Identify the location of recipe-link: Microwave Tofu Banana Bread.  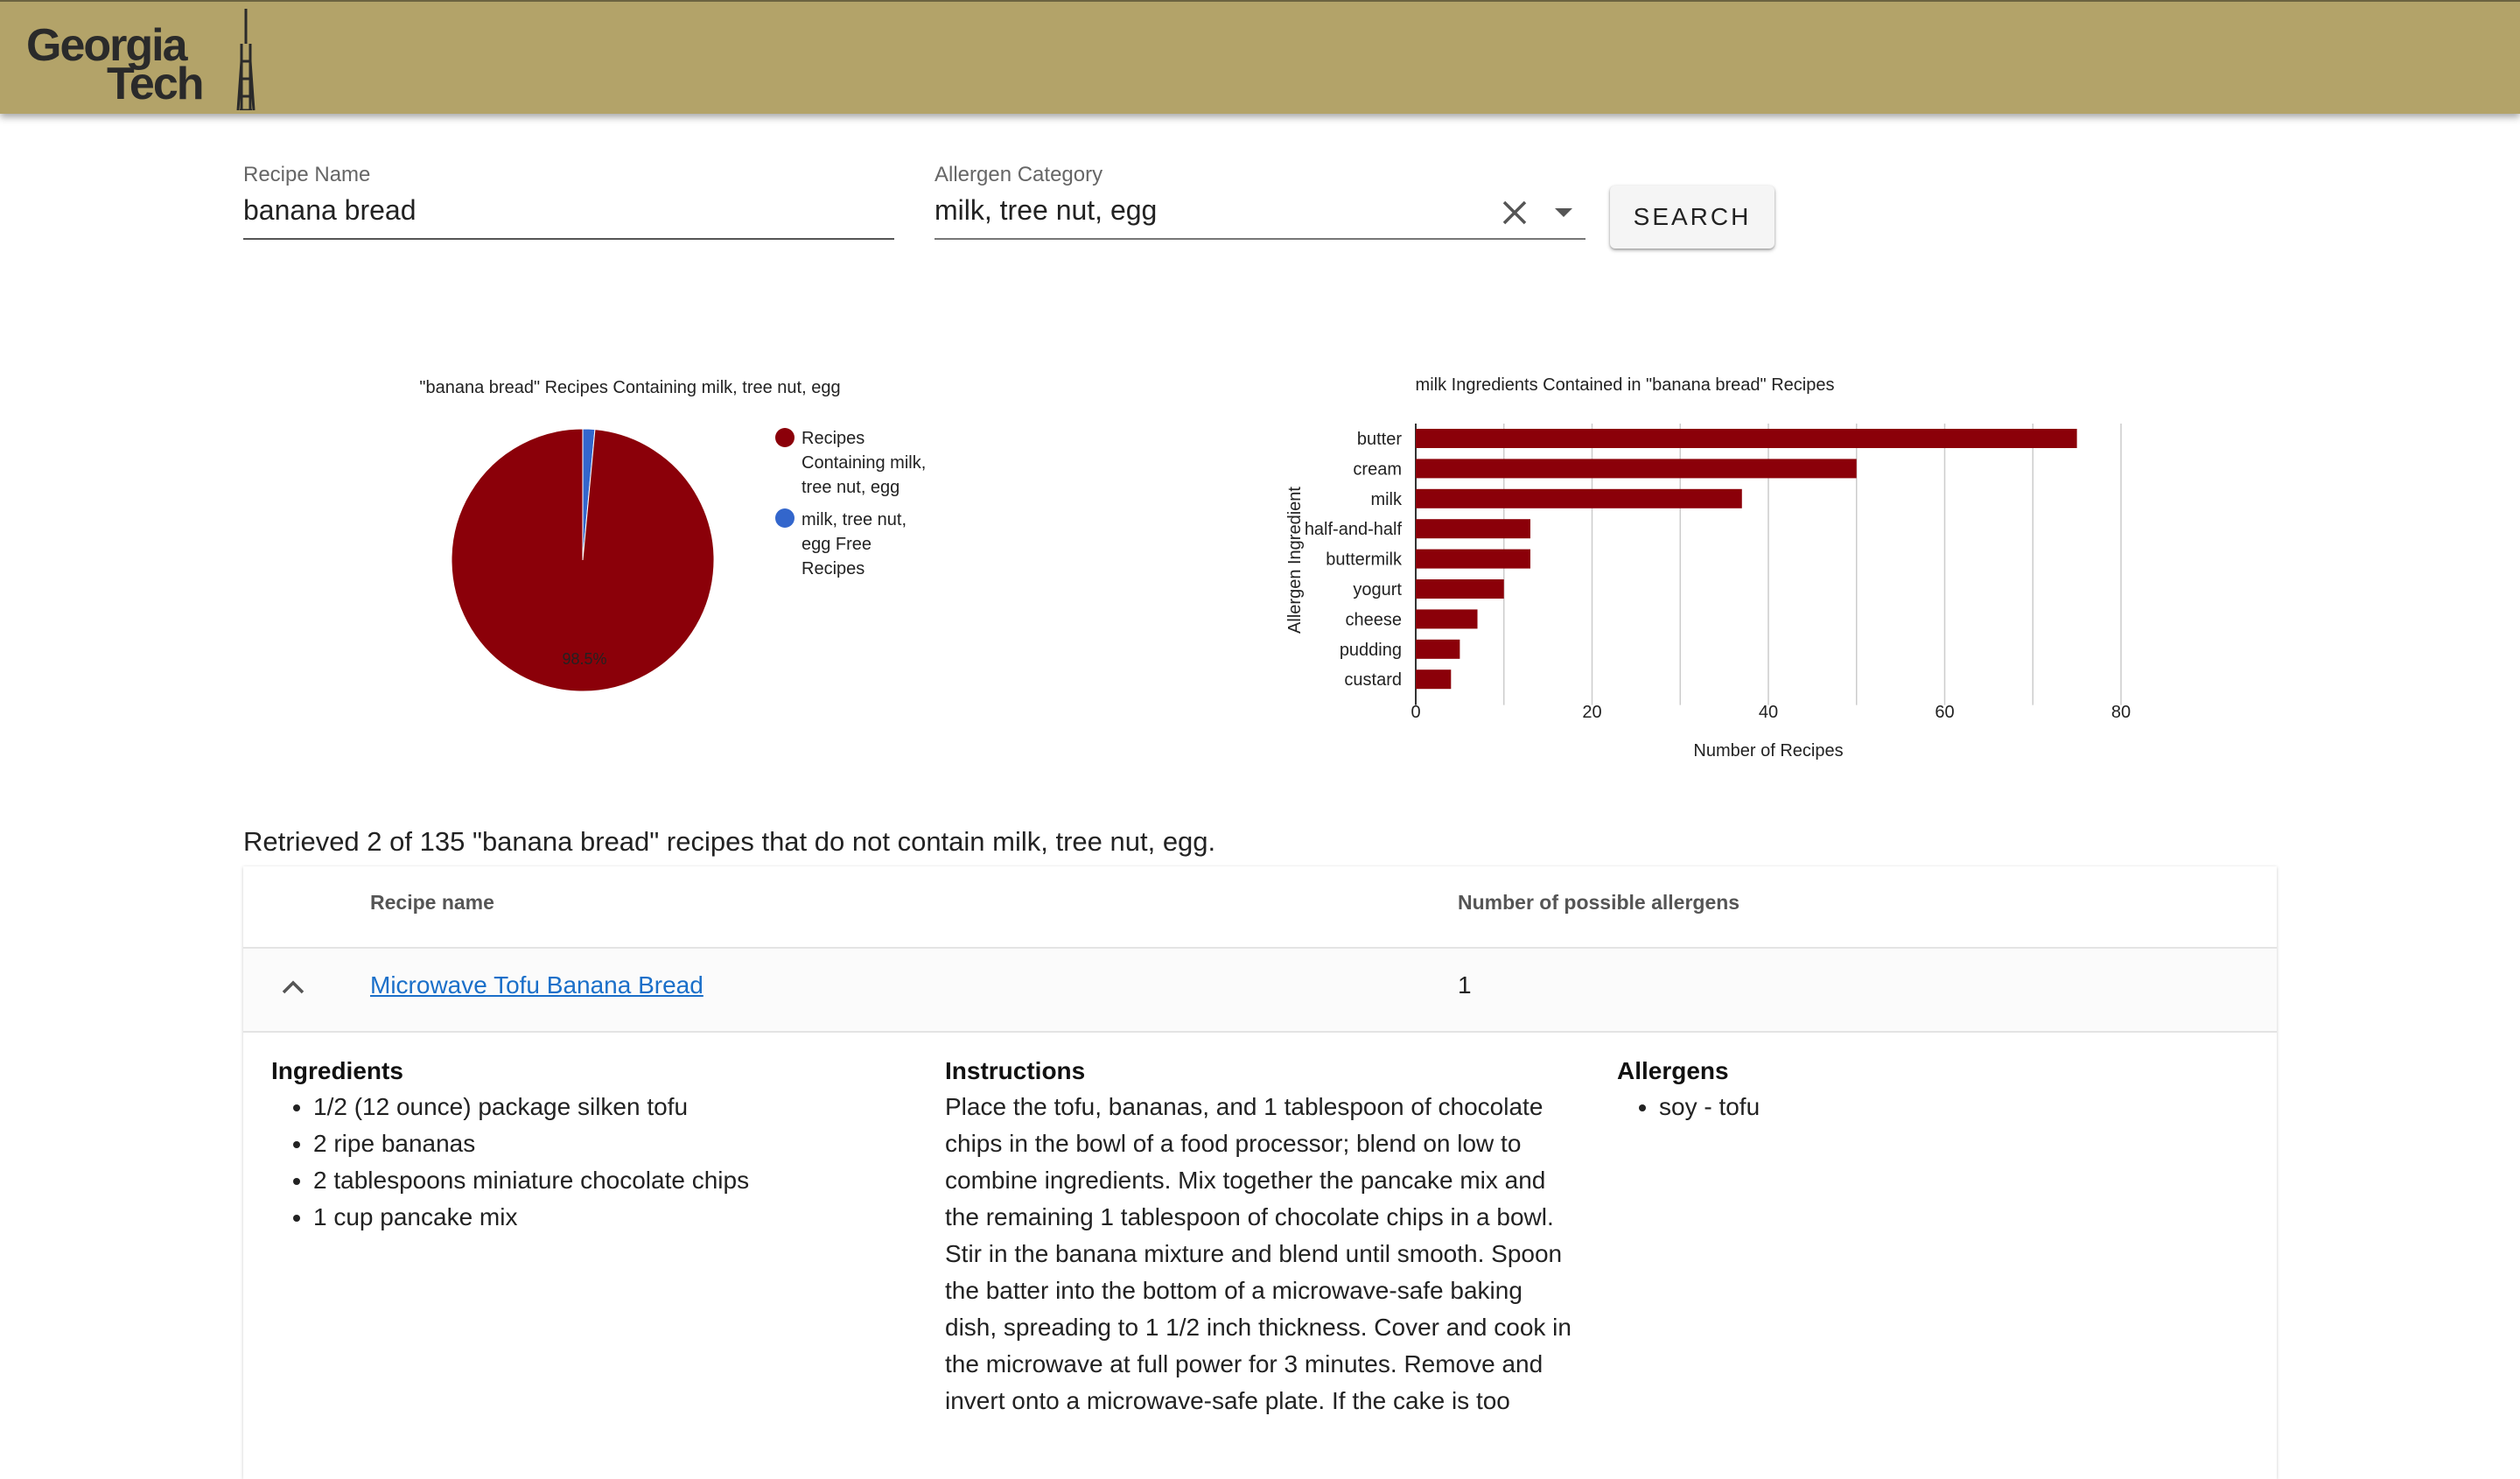
(537, 985).